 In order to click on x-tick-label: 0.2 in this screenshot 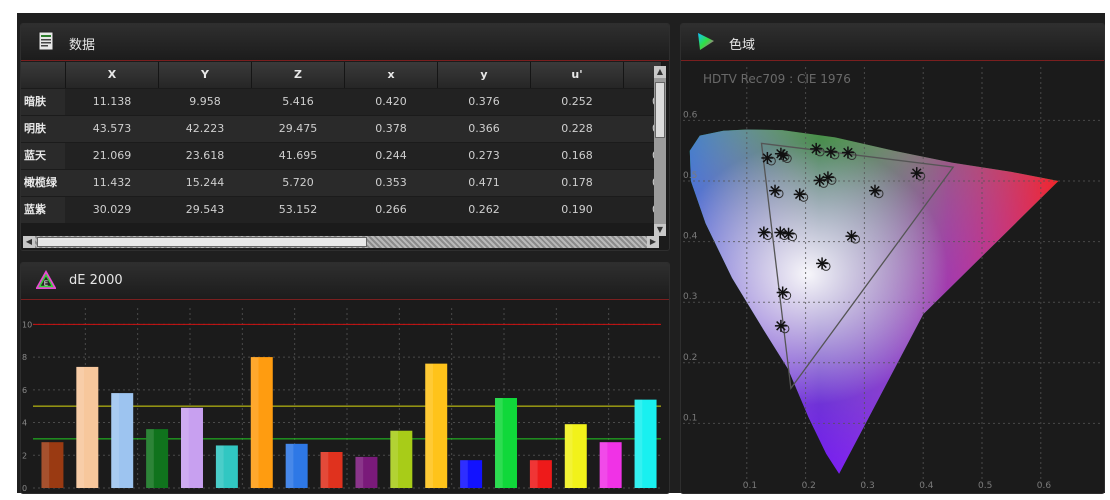, I will do `click(809, 486)`.